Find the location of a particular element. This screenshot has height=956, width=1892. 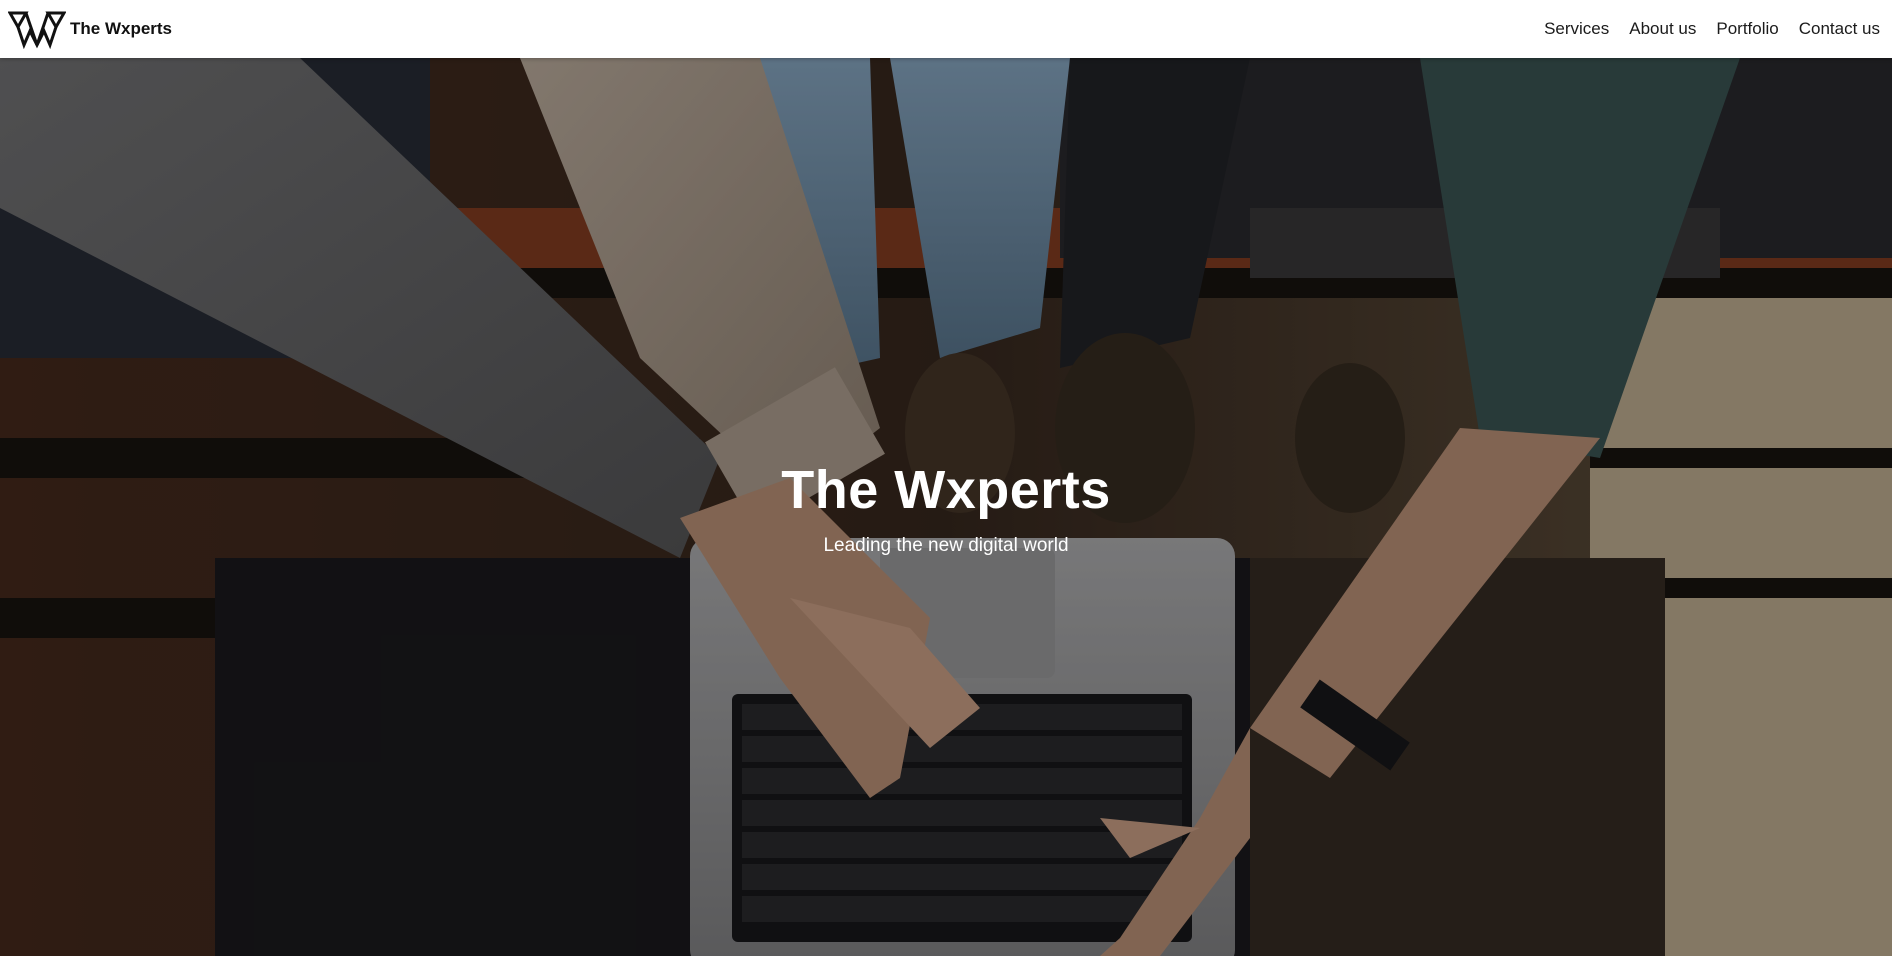

nav-link-about-us: About us is located at coordinates (1662, 29).